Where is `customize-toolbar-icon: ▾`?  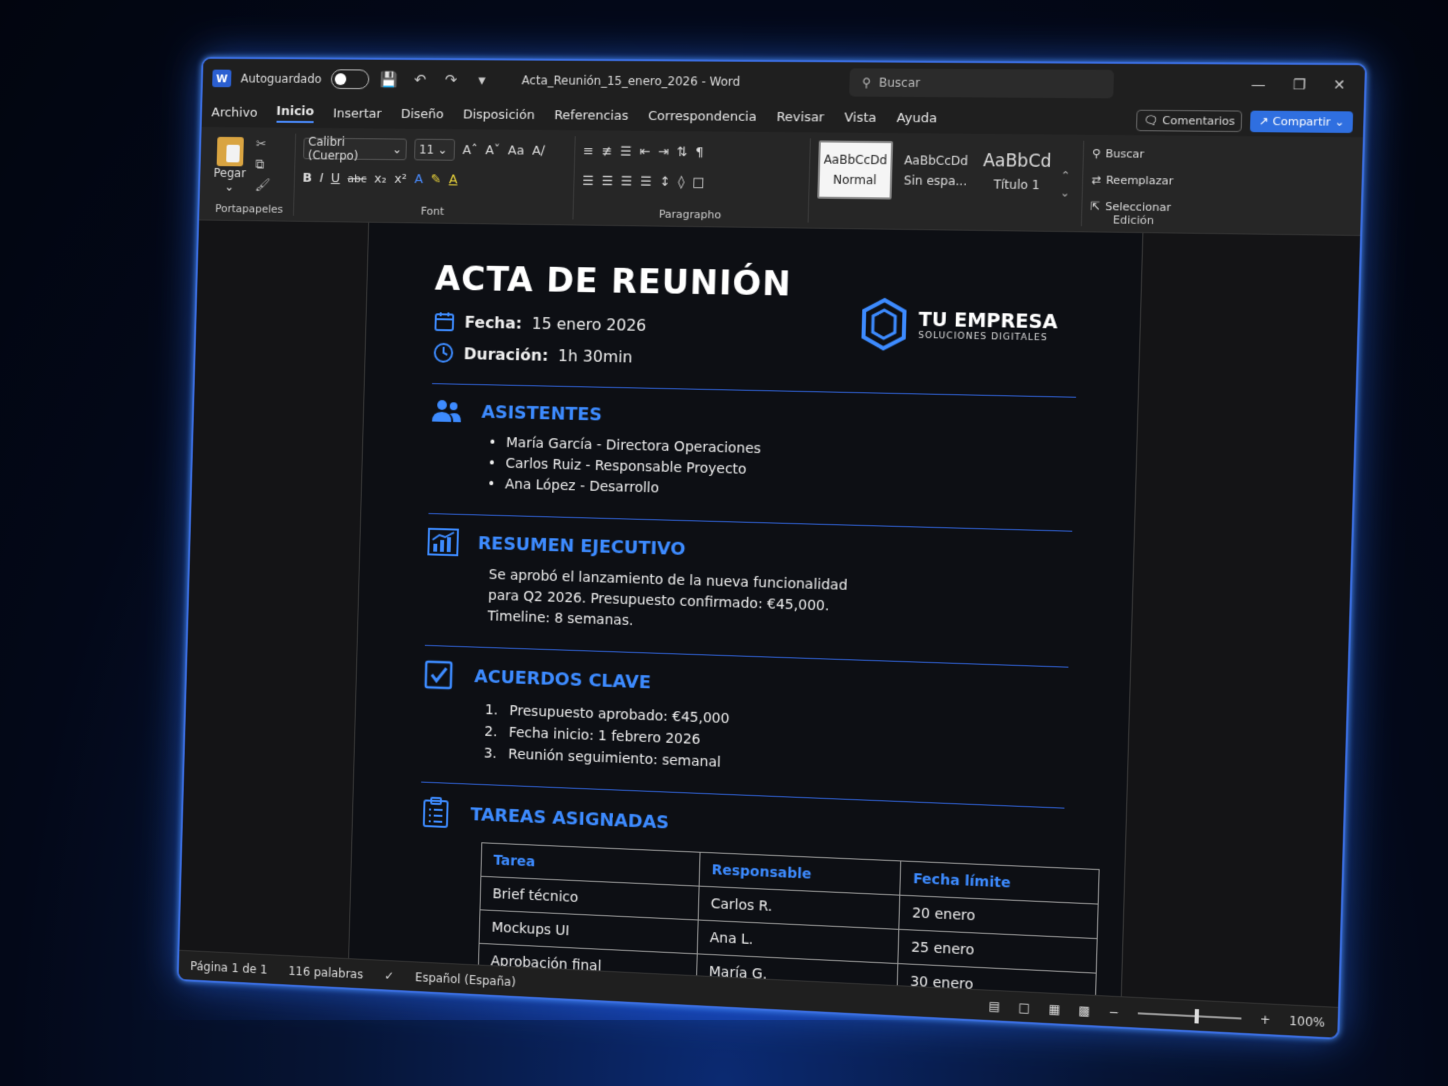
customize-toolbar-icon: ▾ is located at coordinates (482, 80).